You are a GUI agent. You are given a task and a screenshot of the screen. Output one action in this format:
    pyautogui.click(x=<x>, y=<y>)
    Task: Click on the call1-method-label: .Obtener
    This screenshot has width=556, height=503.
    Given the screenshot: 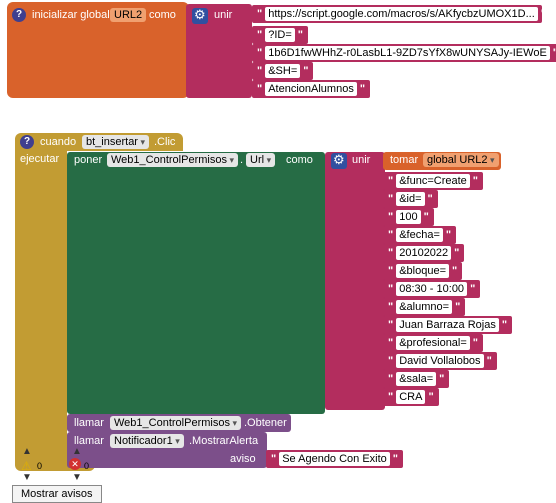 What is the action you would take?
    pyautogui.click(x=265, y=423)
    